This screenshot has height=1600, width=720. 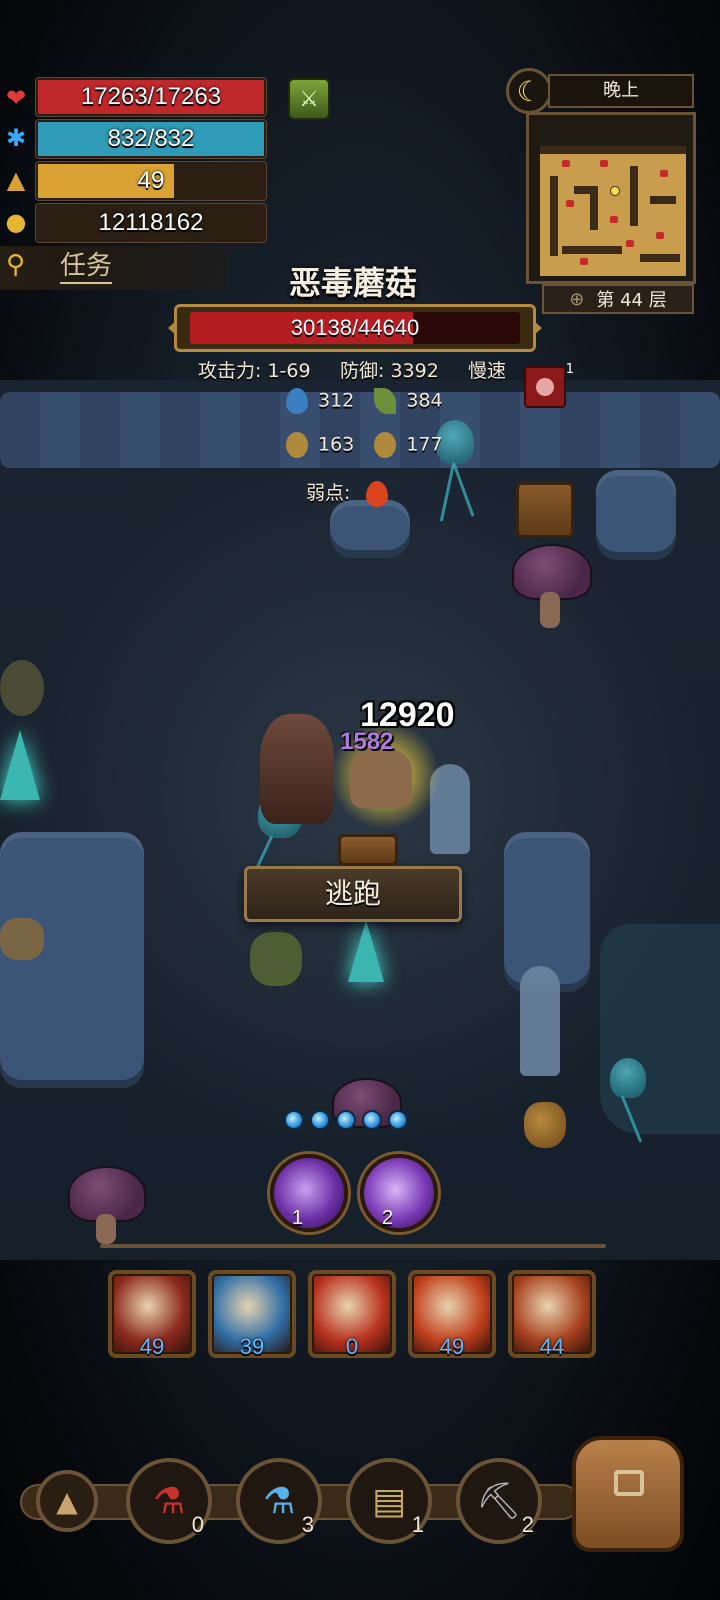 I want to click on expand-arrow-button: ▲, so click(x=67, y=1501).